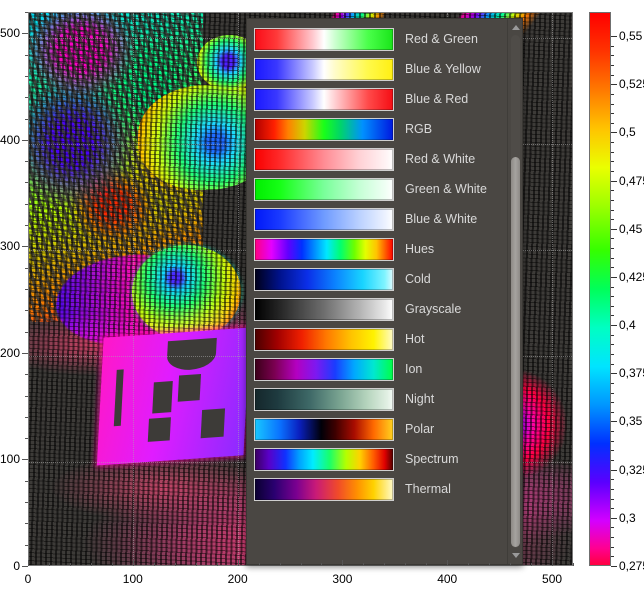 The height and width of the screenshot is (599, 644). Describe the element at coordinates (132, 579) in the screenshot. I see `x-axis-tick-label: 100` at that location.